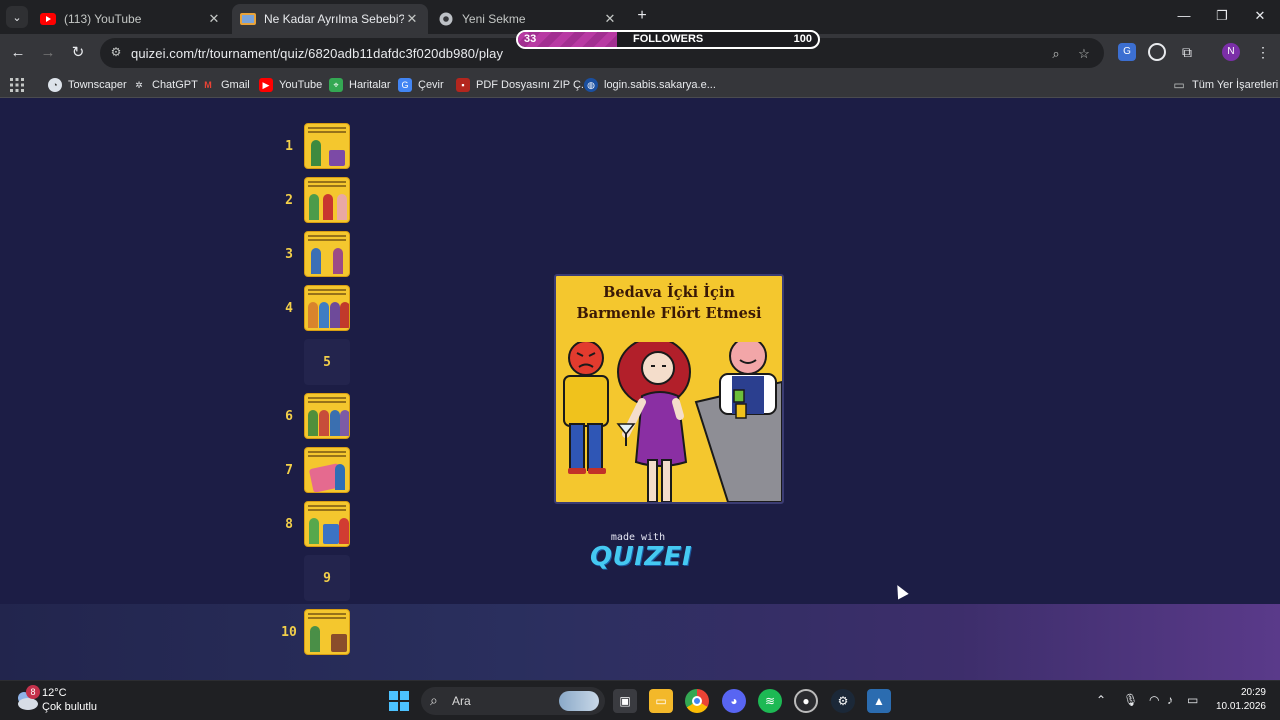 The image size is (1280, 720). What do you see at coordinates (289, 632) in the screenshot?
I see `rank-number: 10` at bounding box center [289, 632].